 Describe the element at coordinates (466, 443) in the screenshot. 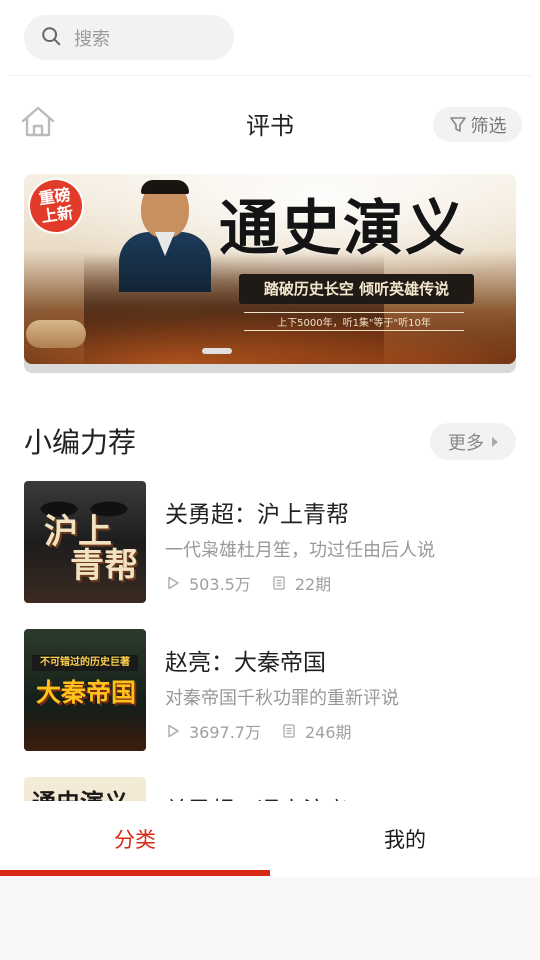

I see `more-label: 更多` at that location.